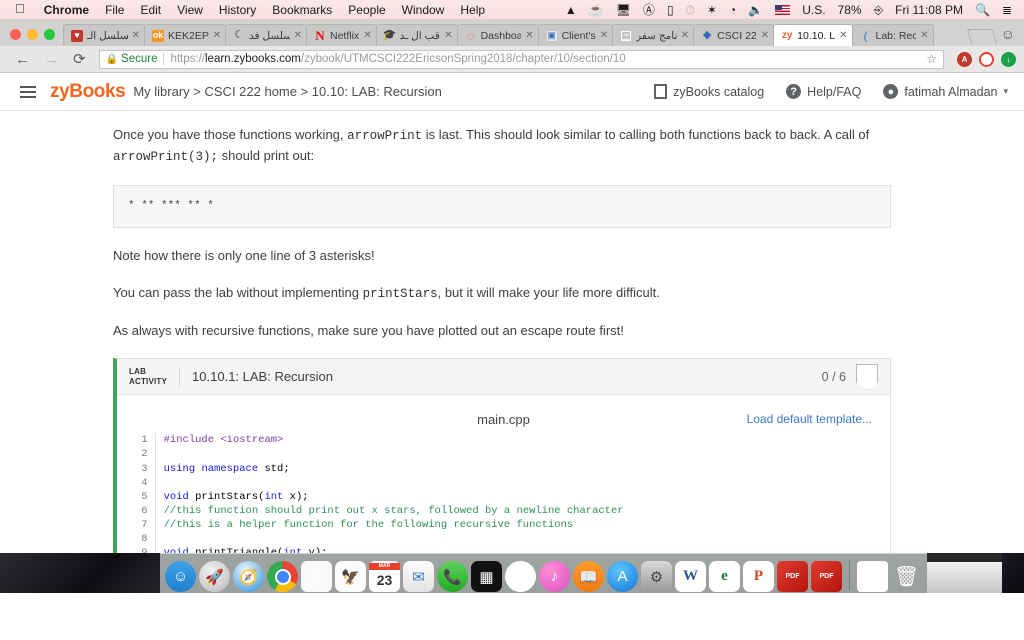  What do you see at coordinates (945, 91) in the screenshot?
I see `user-menu: ● fatimah Almadan ▾` at bounding box center [945, 91].